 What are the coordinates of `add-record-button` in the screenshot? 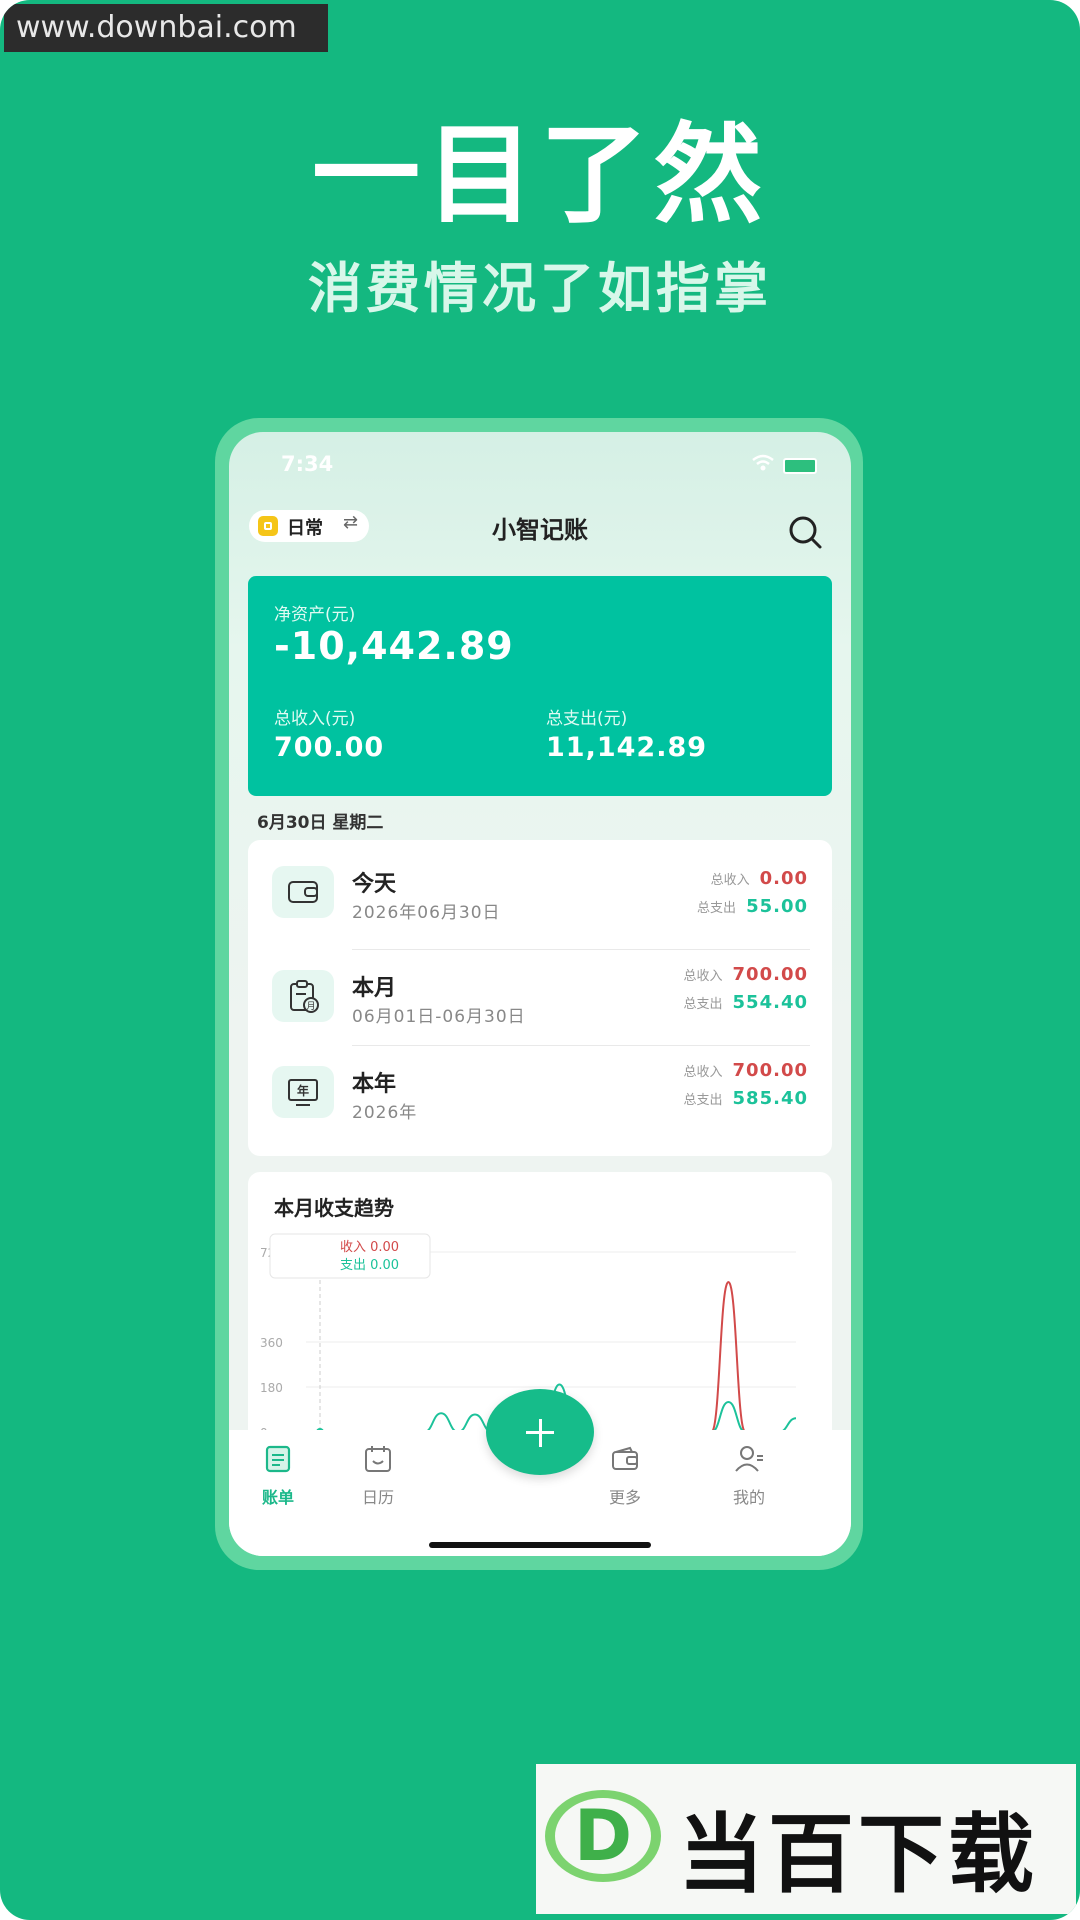 It's located at (540, 1432).